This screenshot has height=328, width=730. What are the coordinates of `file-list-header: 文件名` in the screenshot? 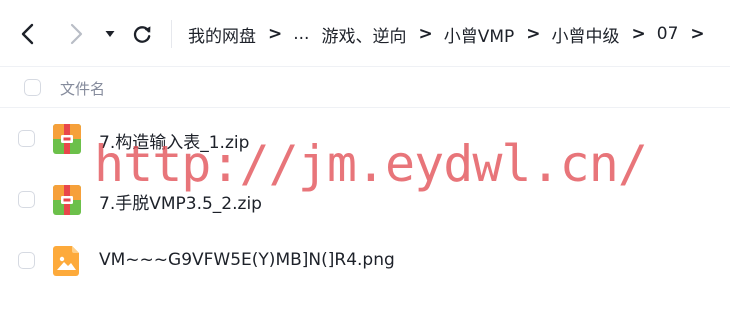 It's located at (365, 87).